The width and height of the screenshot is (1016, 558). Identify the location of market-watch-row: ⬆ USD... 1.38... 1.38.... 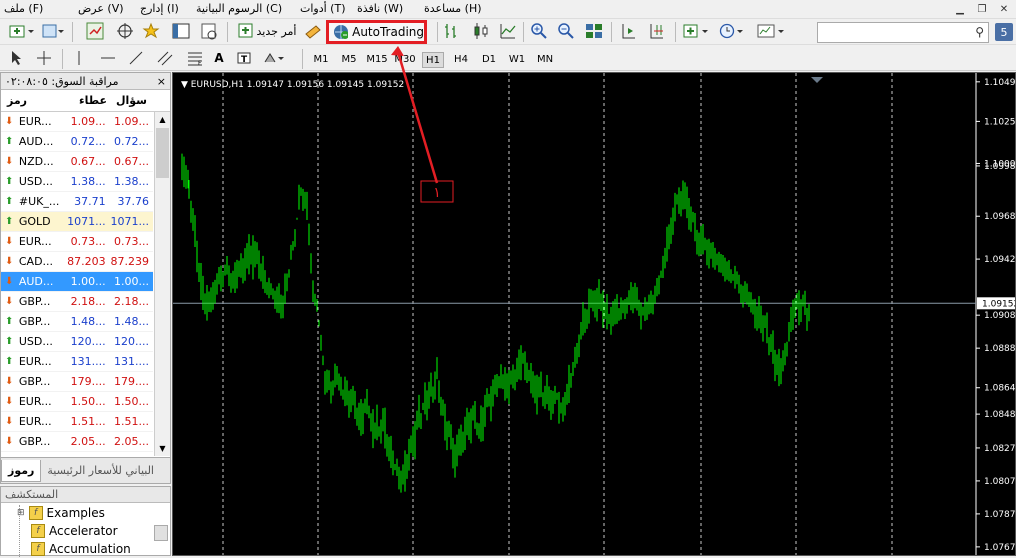
(77, 182).